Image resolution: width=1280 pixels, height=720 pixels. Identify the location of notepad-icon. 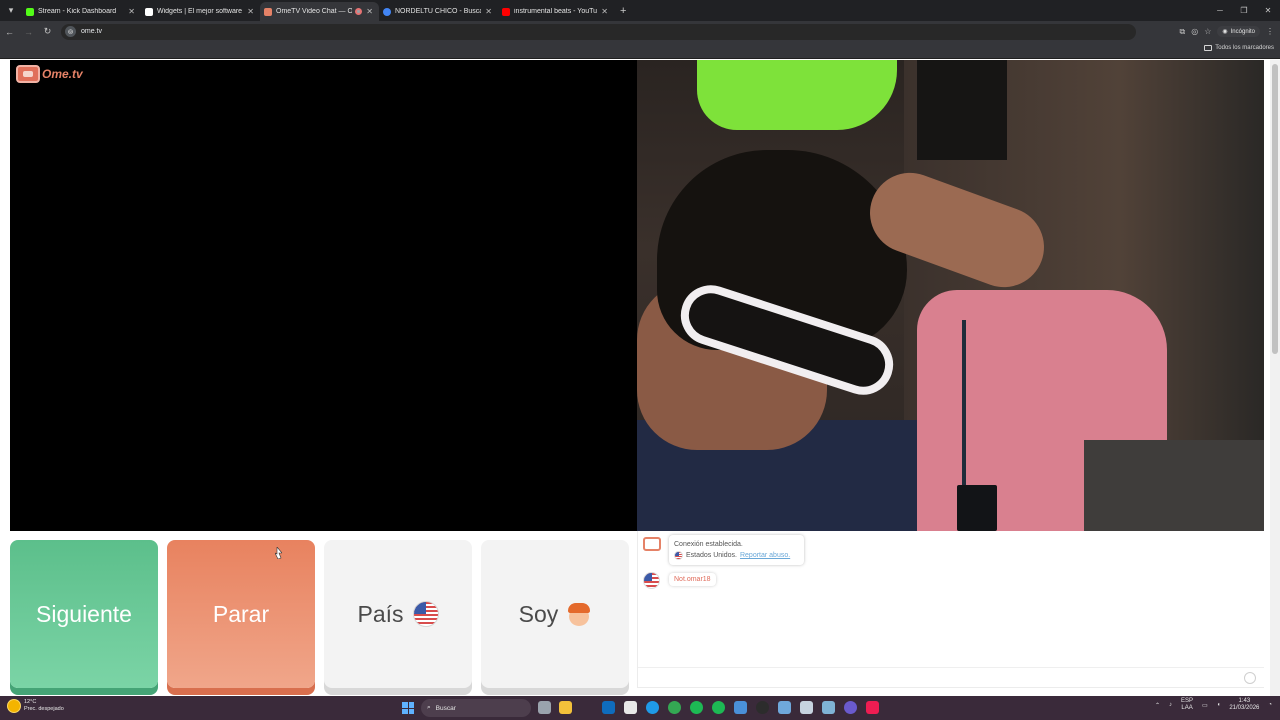
(740, 707).